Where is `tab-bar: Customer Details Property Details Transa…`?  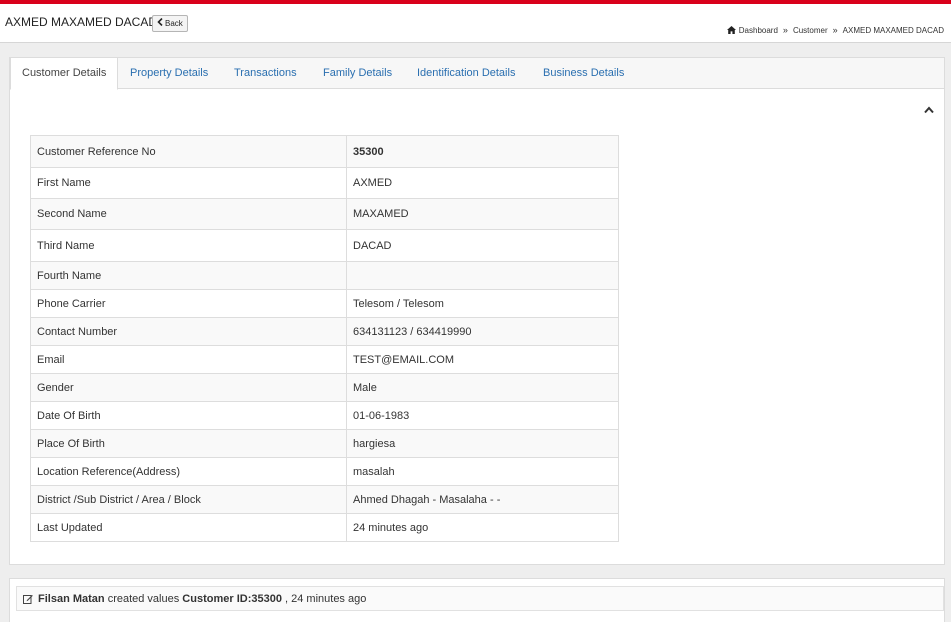
tab-bar: Customer Details Property Details Transa… is located at coordinates (477, 73).